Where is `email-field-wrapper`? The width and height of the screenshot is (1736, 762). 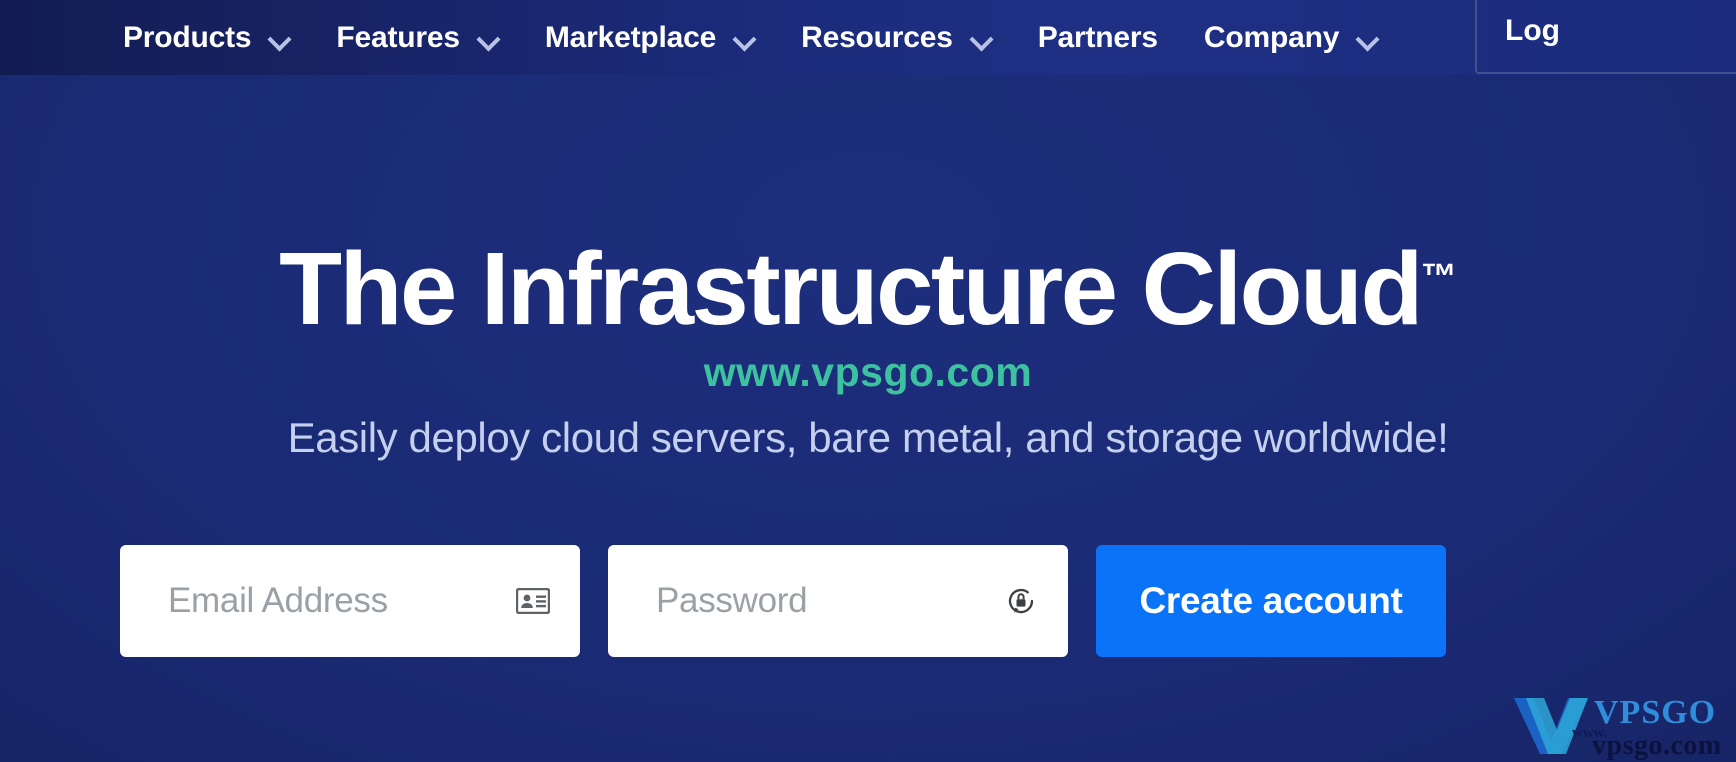 email-field-wrapper is located at coordinates (350, 601).